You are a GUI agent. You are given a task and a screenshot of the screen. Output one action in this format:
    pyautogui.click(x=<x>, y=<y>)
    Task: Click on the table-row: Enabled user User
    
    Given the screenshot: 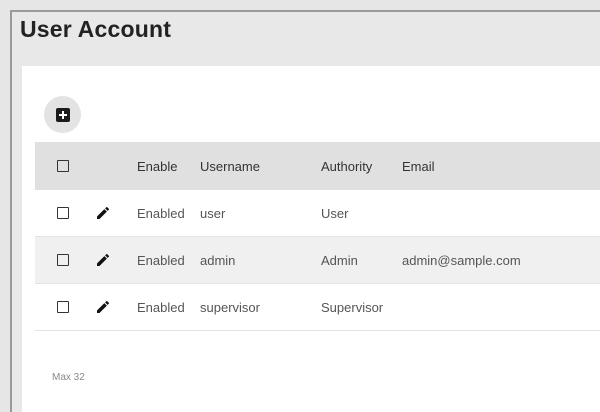 What is the action you would take?
    pyautogui.click(x=317, y=213)
    